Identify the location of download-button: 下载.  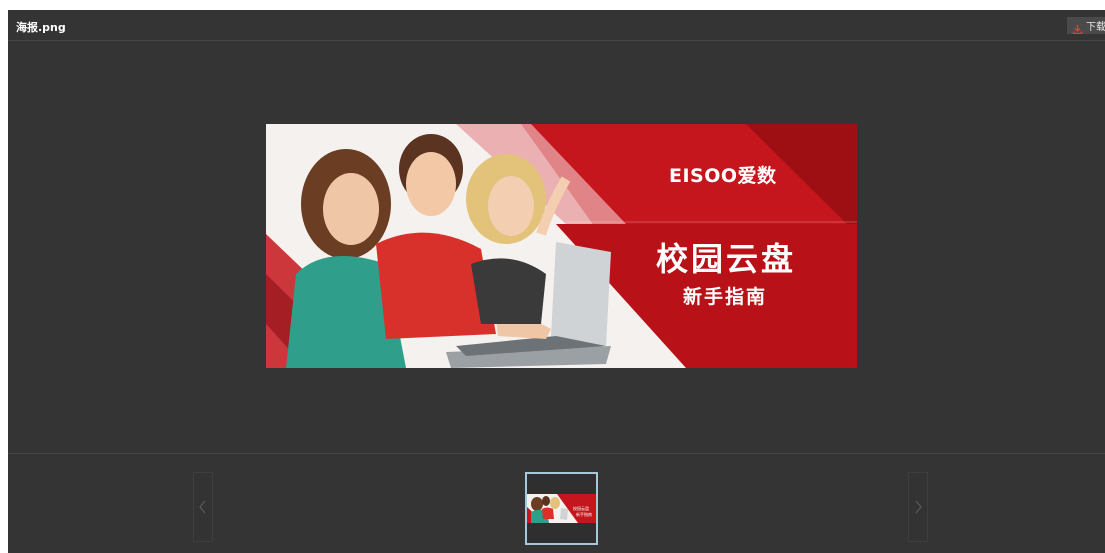
(1086, 25).